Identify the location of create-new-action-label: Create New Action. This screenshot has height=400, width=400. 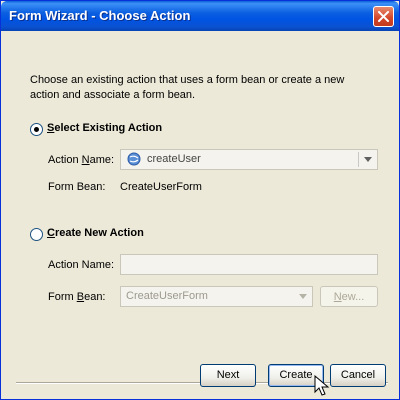
(95, 233).